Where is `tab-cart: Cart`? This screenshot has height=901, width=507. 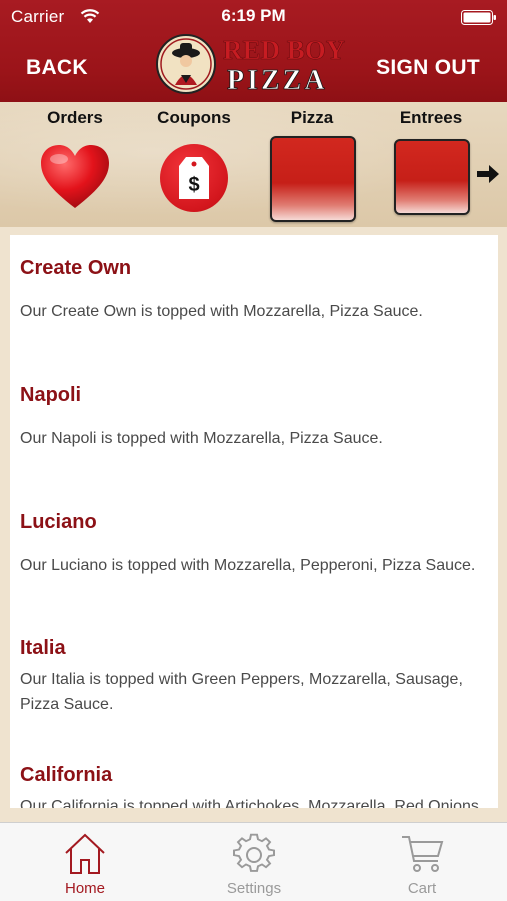 tab-cart: Cart is located at coordinates (422, 862).